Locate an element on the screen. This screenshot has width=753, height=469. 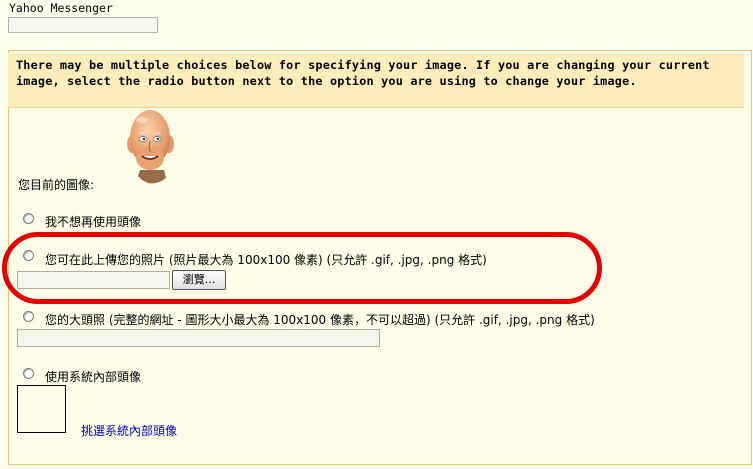
highlight-ellipse is located at coordinates (302, 268).